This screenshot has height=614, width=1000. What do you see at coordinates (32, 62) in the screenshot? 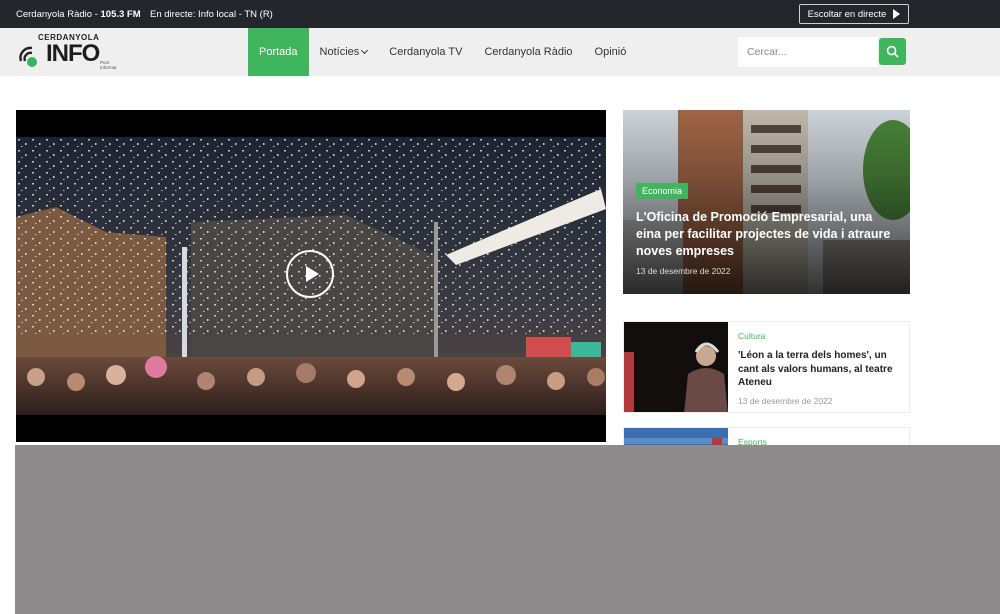
I see `logo-dot-icon` at bounding box center [32, 62].